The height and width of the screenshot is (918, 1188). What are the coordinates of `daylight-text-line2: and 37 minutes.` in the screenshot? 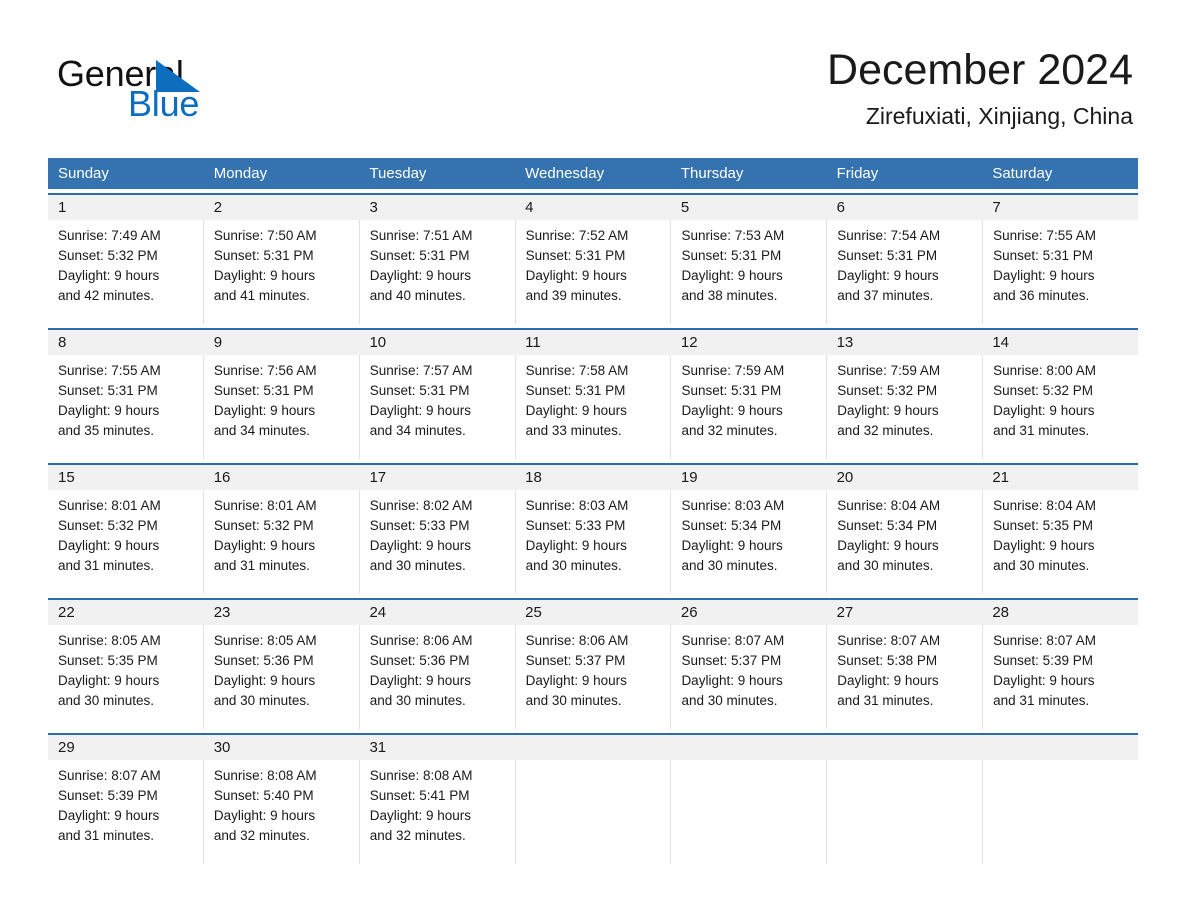 It's located at (885, 295).